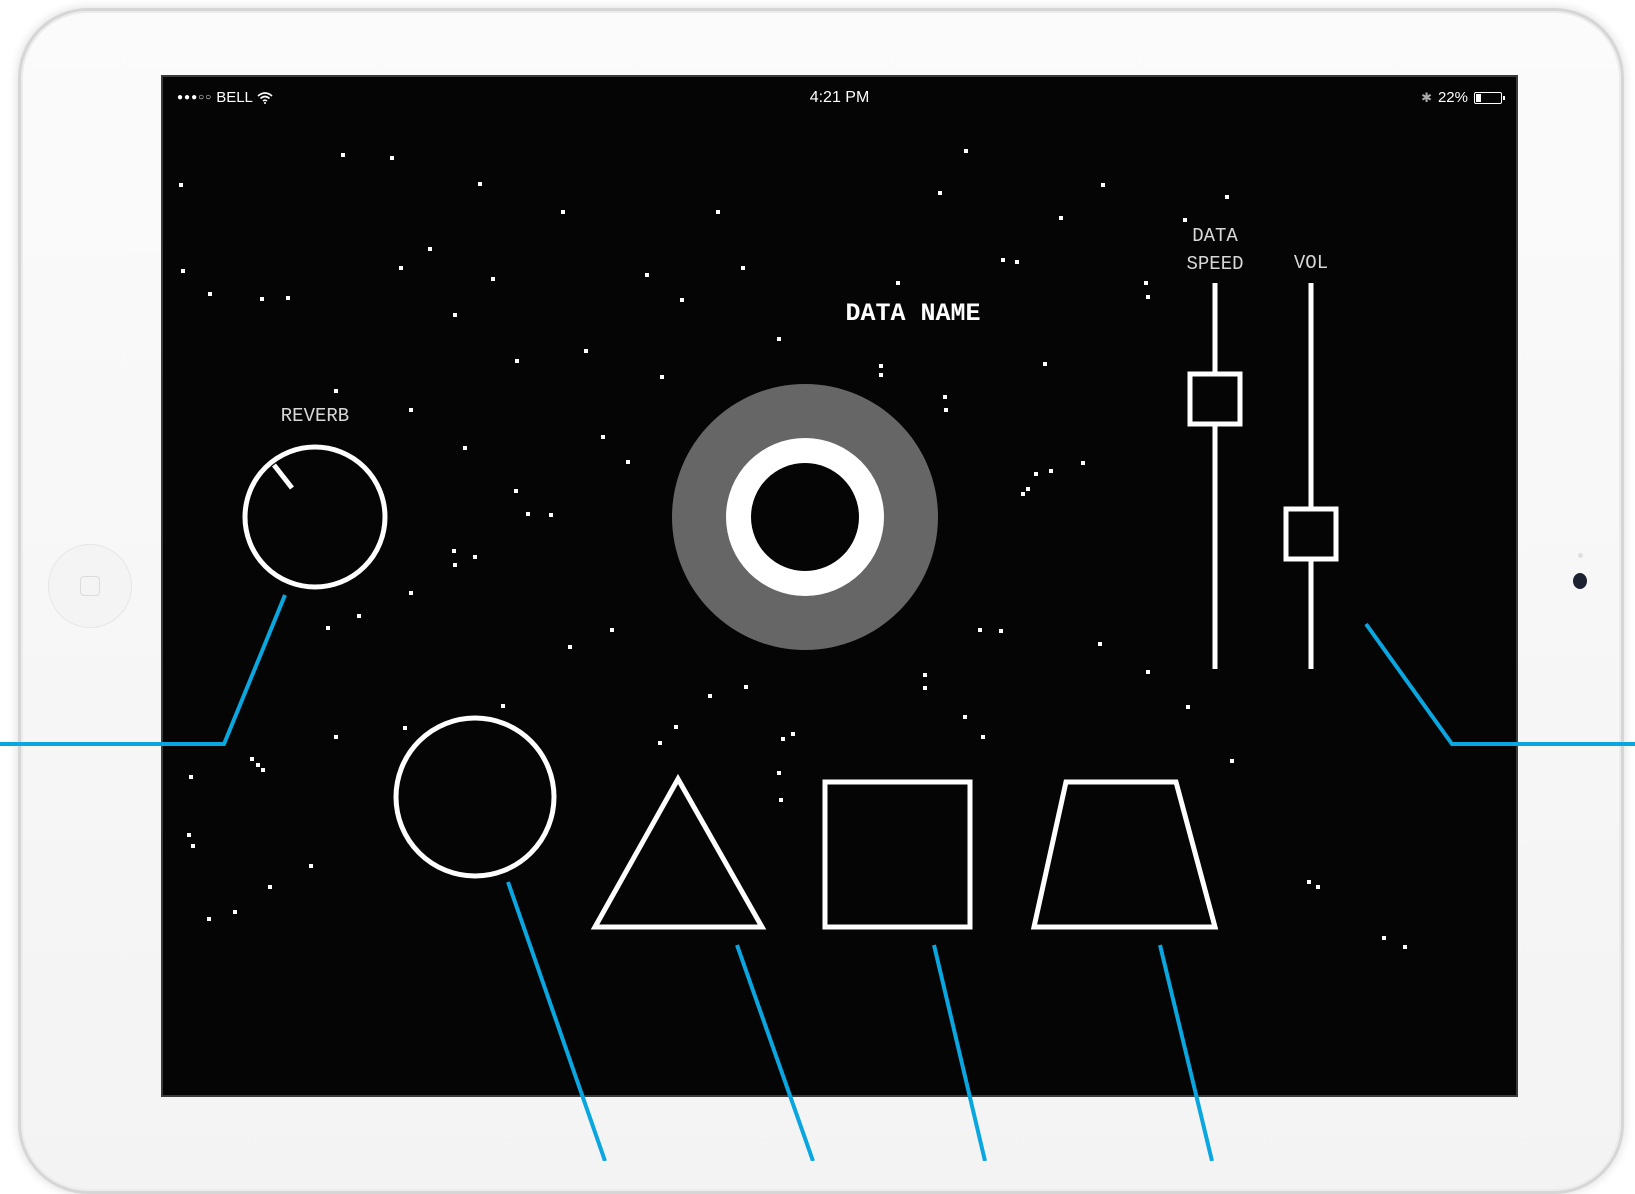  What do you see at coordinates (1215, 476) in the screenshot?
I see `data-speed-slider` at bounding box center [1215, 476].